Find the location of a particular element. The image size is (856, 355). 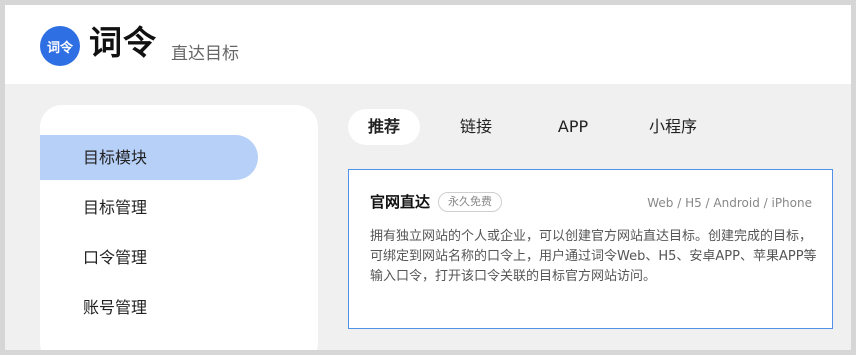

sidebar-item-account-management: 账号管理 is located at coordinates (149, 307).